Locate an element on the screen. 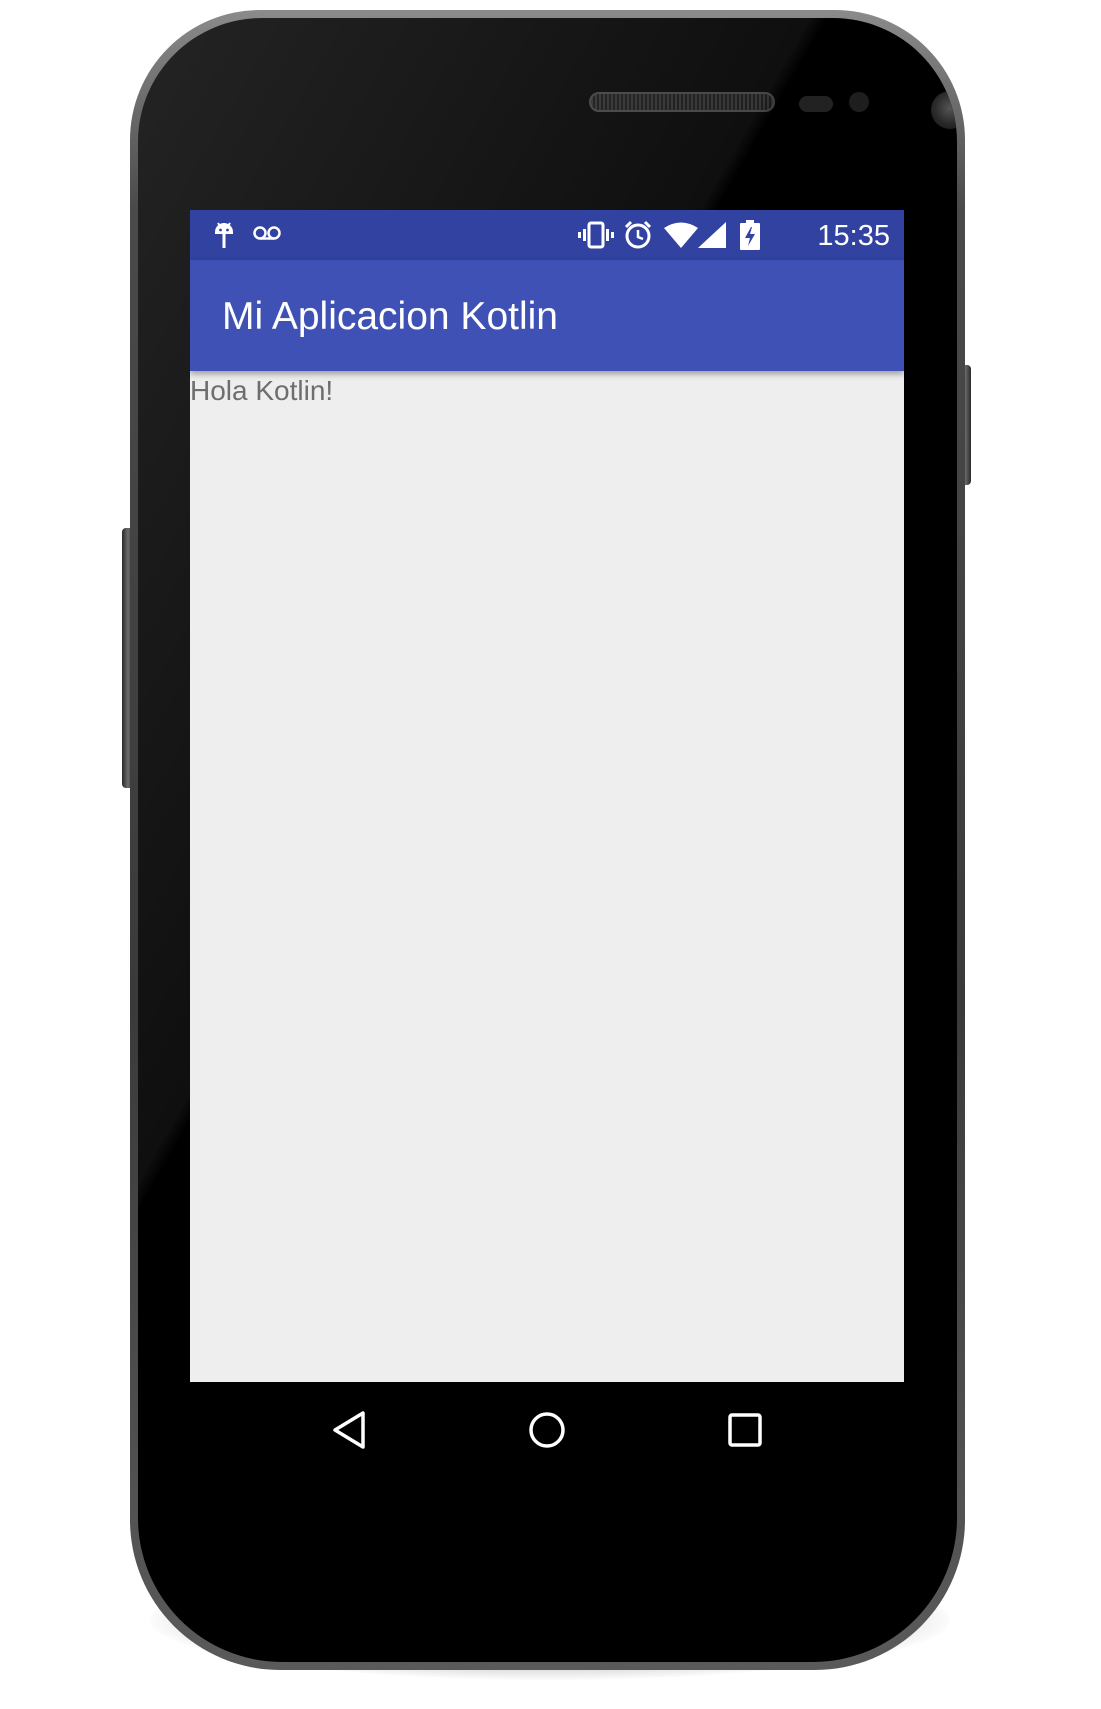 This screenshot has width=1101, height=1709. app-title: Mi Aplicacion Kotlin is located at coordinates (390, 316).